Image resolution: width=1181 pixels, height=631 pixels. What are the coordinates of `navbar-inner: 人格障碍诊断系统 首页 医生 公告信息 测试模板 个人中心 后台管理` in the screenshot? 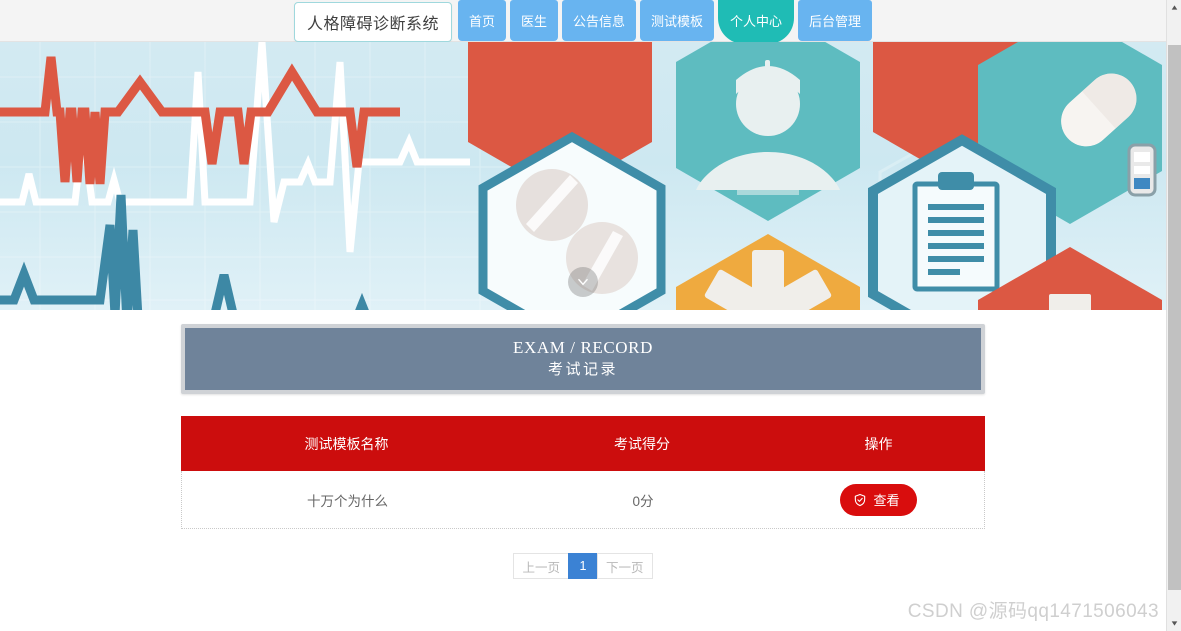 It's located at (583, 22).